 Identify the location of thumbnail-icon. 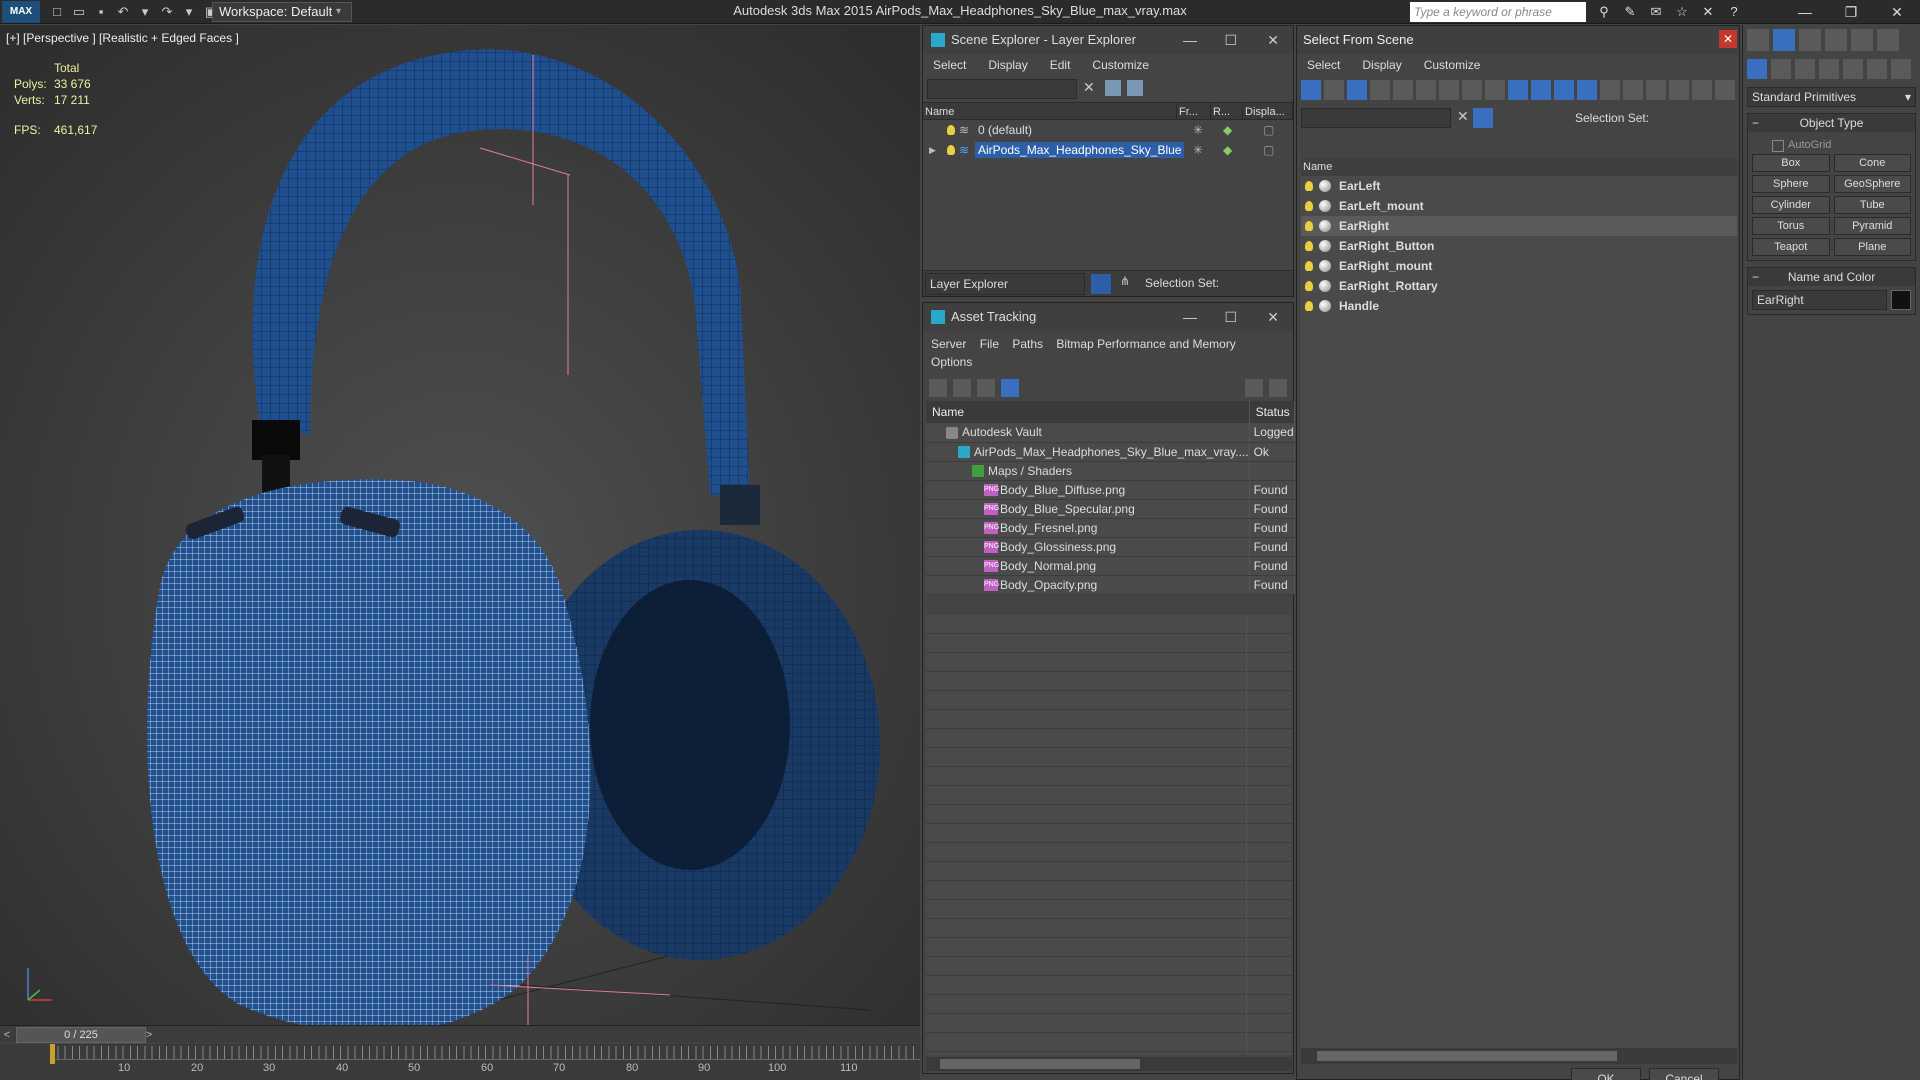
(986, 388).